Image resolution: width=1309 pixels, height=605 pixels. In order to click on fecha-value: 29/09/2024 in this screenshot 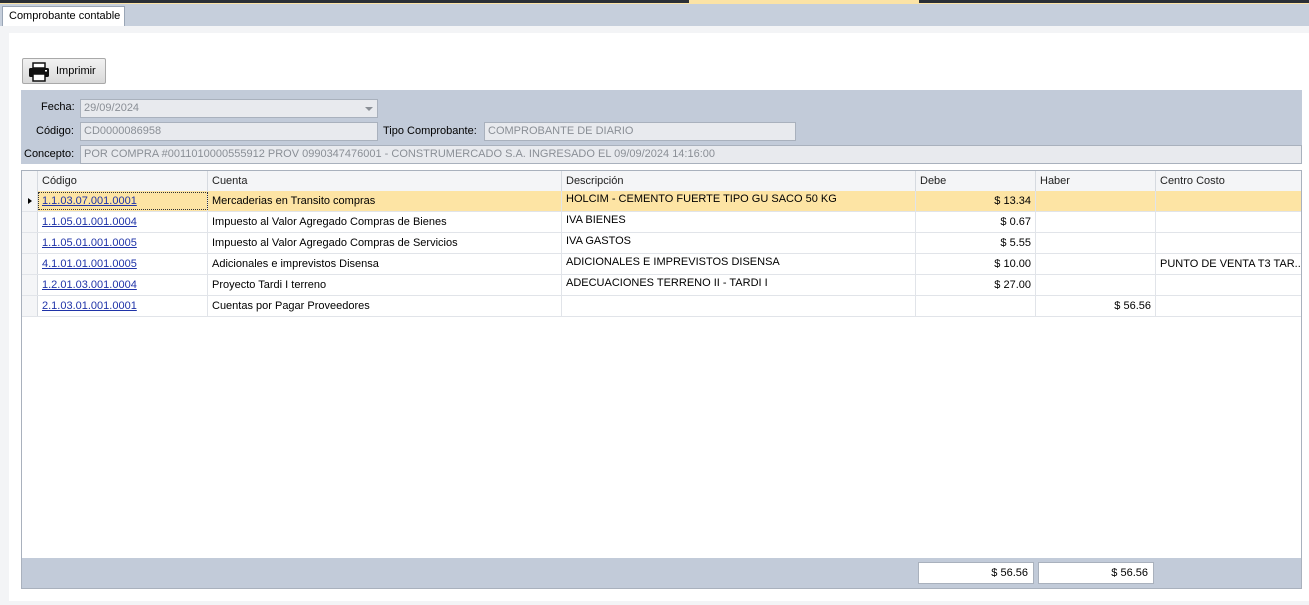, I will do `click(112, 108)`.